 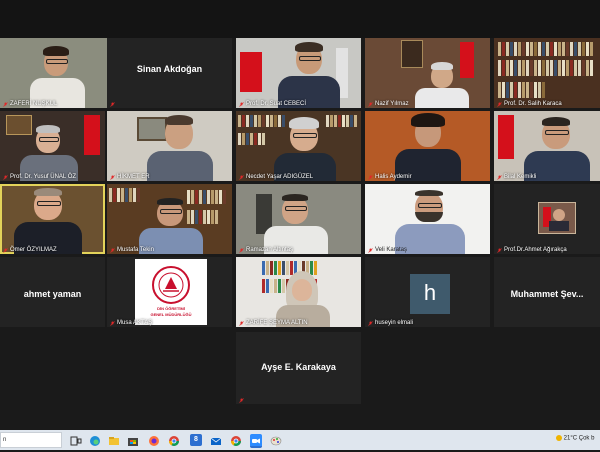 I want to click on participant-tile: Prof. Dr. Suat CEBECİ, so click(x=298, y=73).